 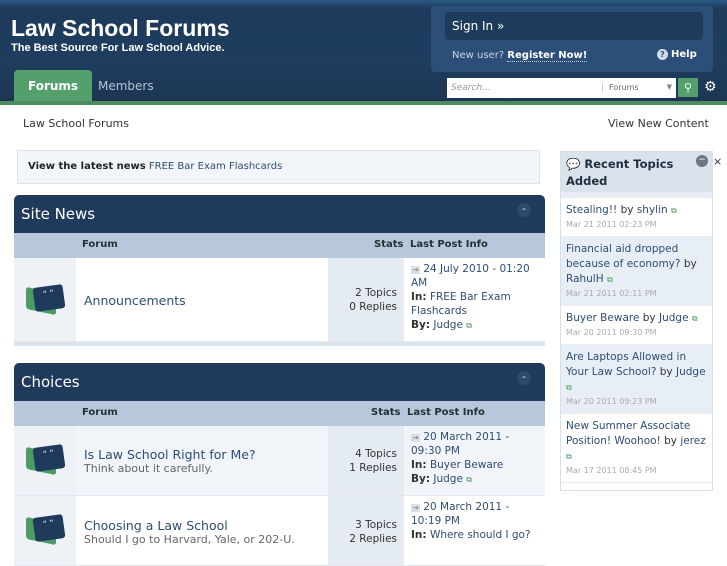 I want to click on forum-link: Is Law School Right for Me?, so click(x=202, y=454).